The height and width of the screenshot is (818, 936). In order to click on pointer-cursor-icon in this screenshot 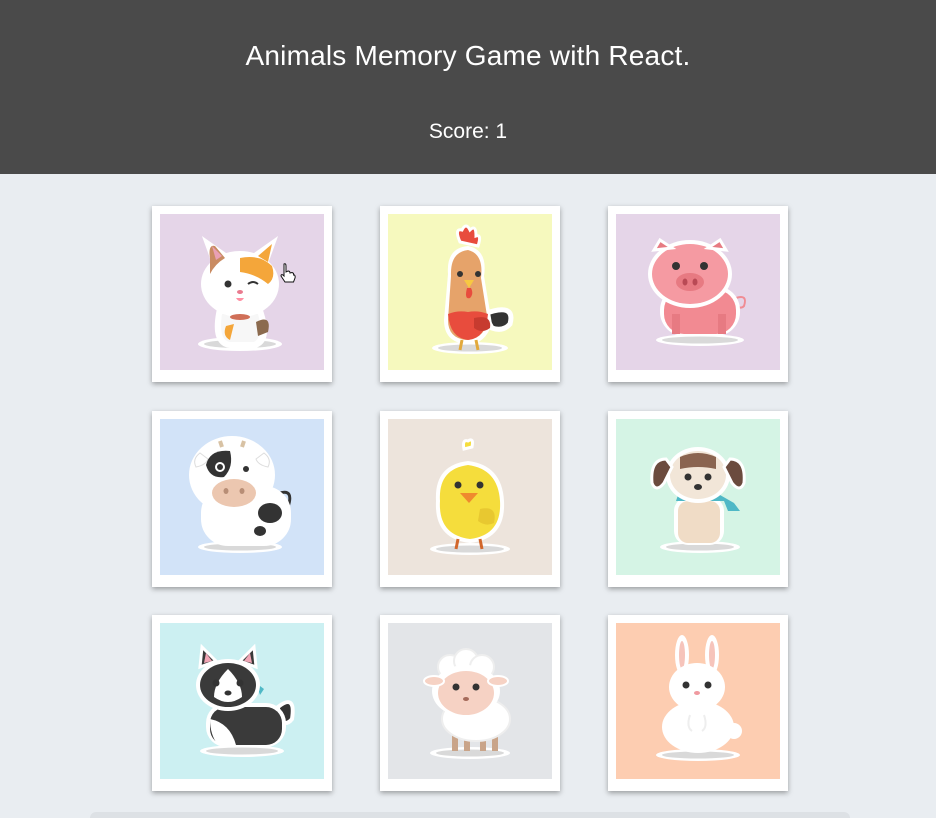, I will do `click(288, 273)`.